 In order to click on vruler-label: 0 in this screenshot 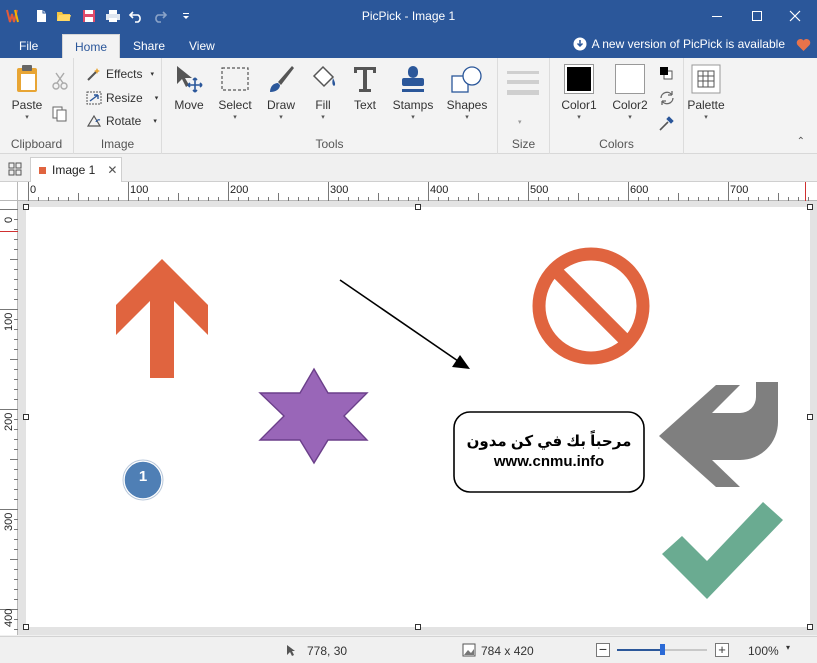, I will do `click(9, 219)`.